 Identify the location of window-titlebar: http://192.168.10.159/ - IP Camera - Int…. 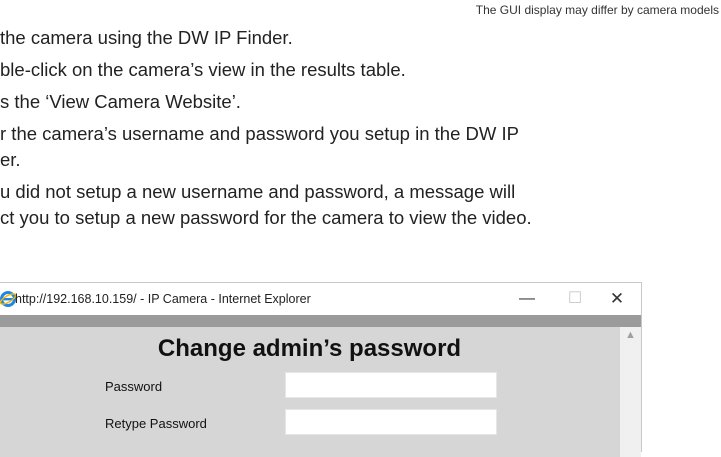
(320, 299).